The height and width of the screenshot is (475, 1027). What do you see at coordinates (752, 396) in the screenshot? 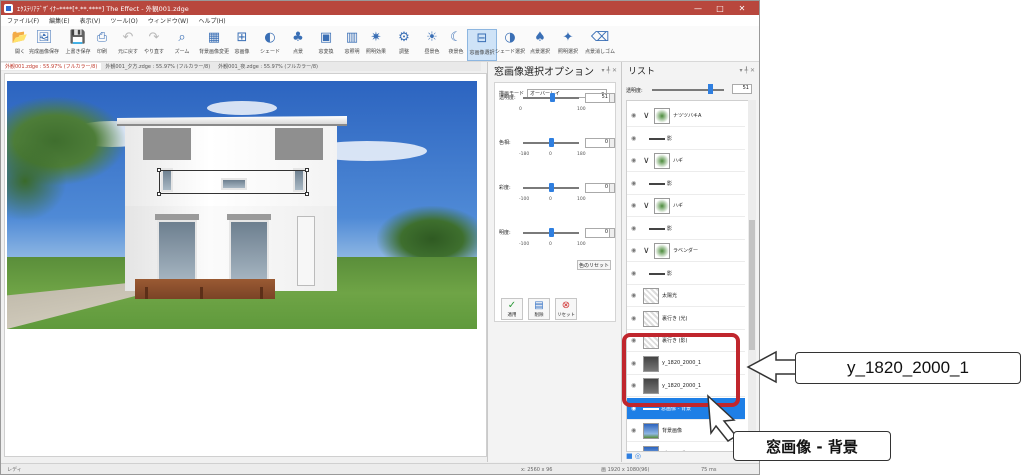
I see `annotation-arrows` at bounding box center [752, 396].